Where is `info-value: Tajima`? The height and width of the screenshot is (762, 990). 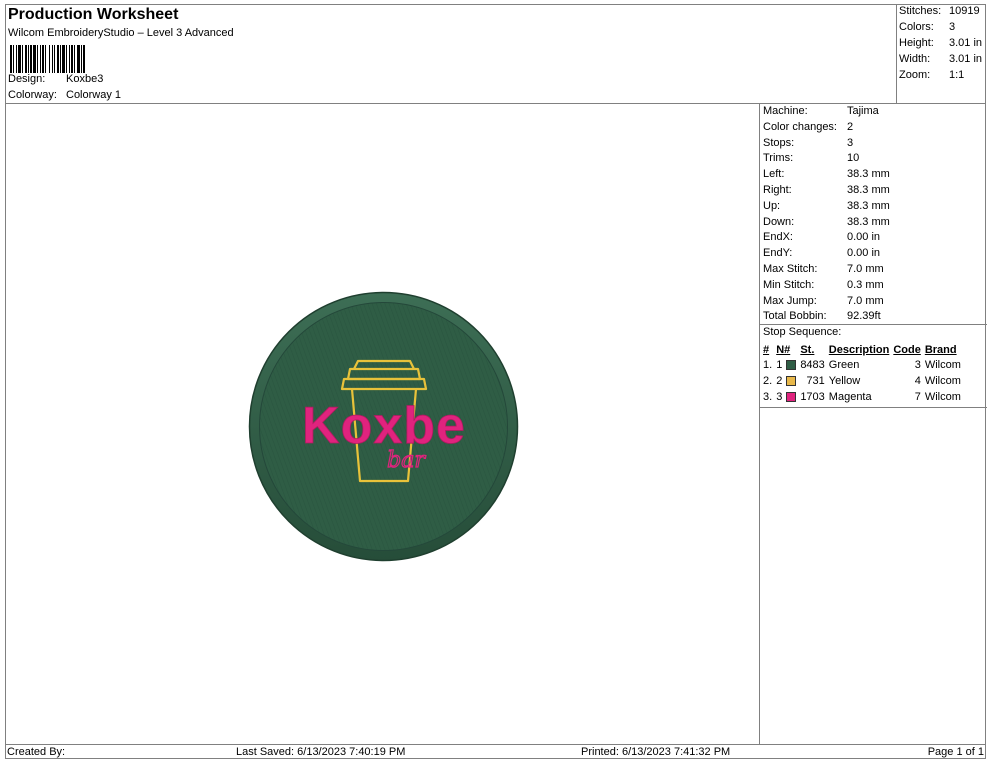
info-value: Tajima is located at coordinates (863, 111).